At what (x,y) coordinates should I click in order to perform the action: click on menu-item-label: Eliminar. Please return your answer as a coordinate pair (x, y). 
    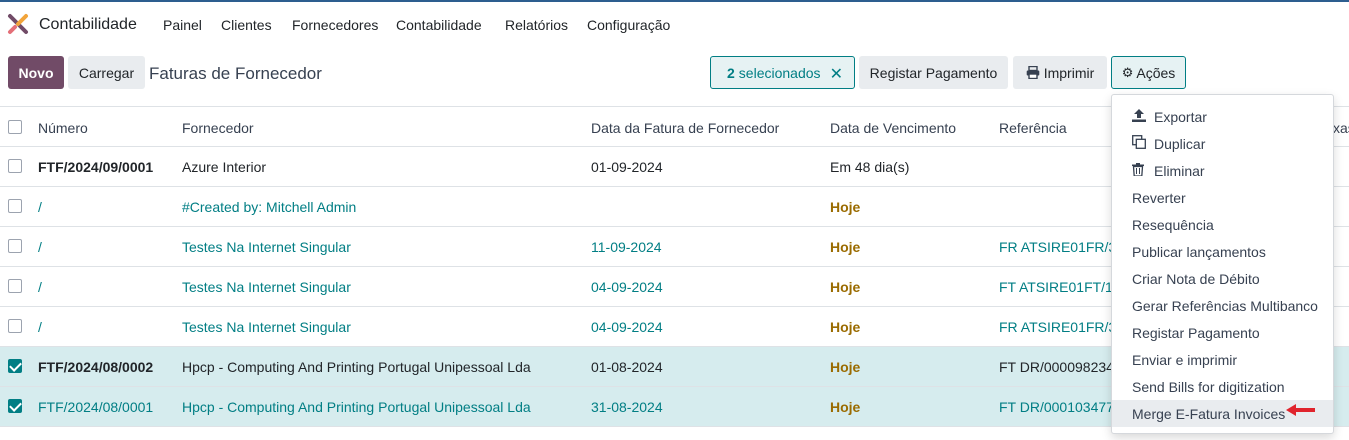
    Looking at the image, I should click on (1179, 170).